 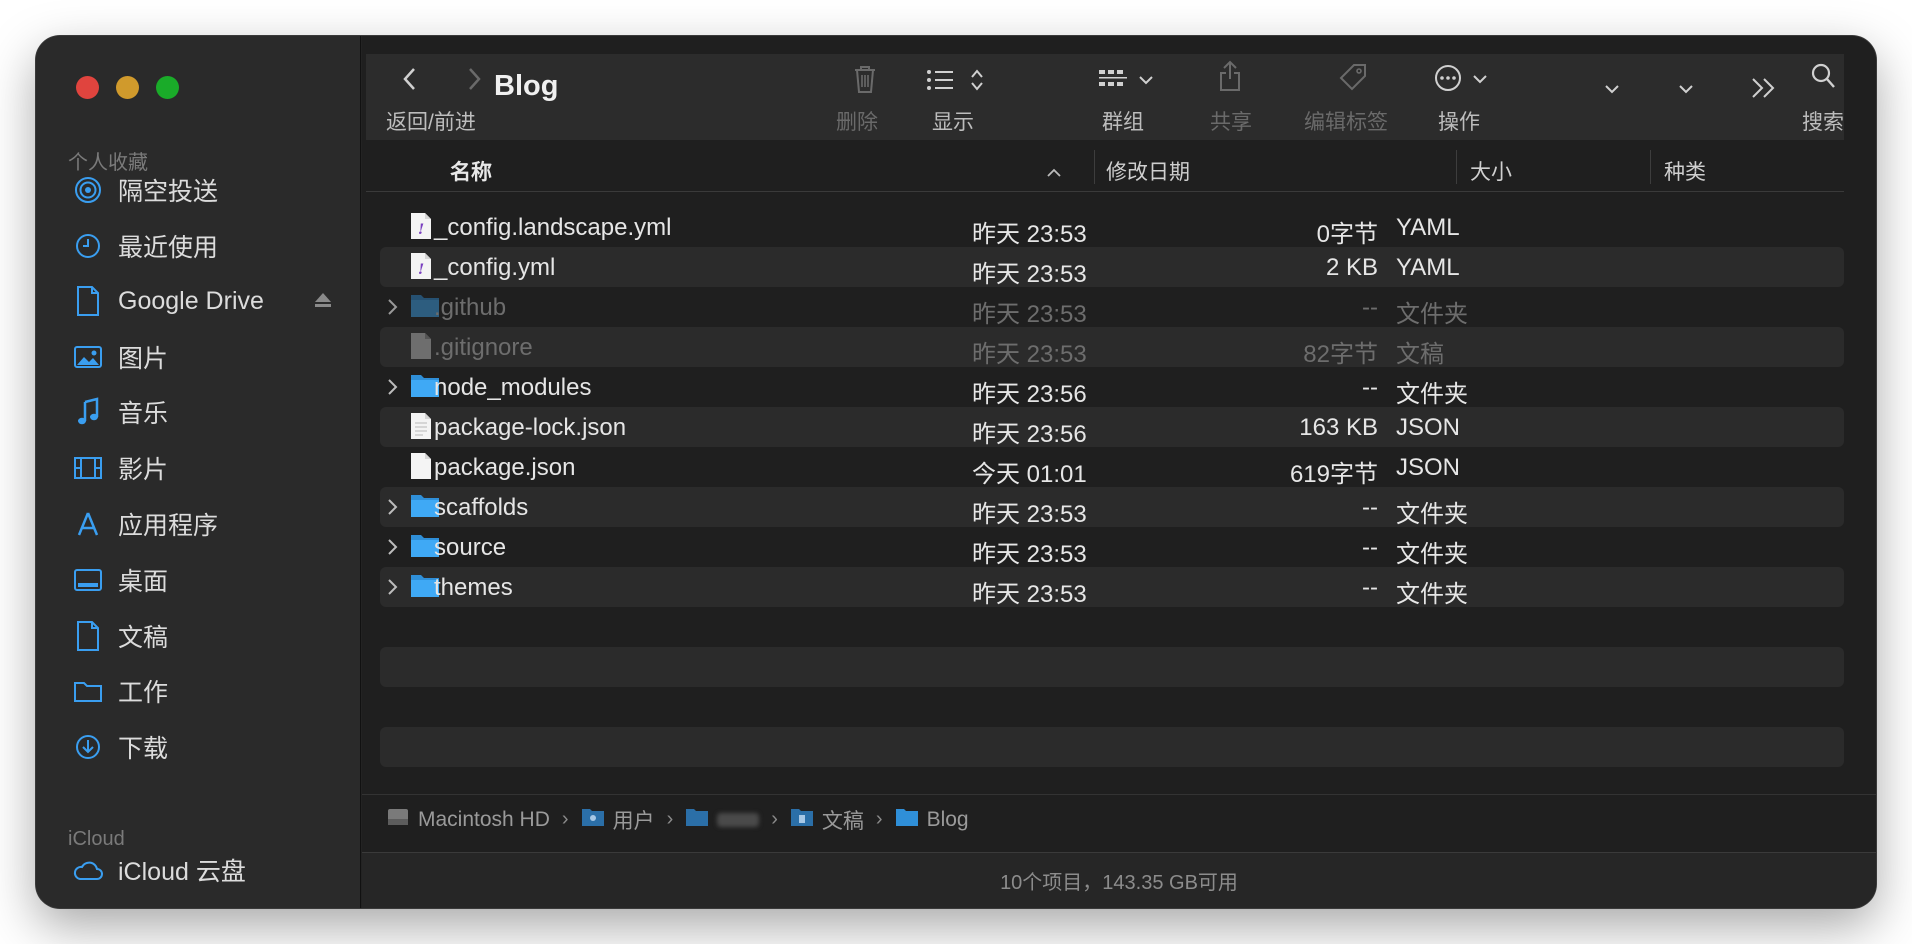 I want to click on list-view-icon, so click(x=940, y=82).